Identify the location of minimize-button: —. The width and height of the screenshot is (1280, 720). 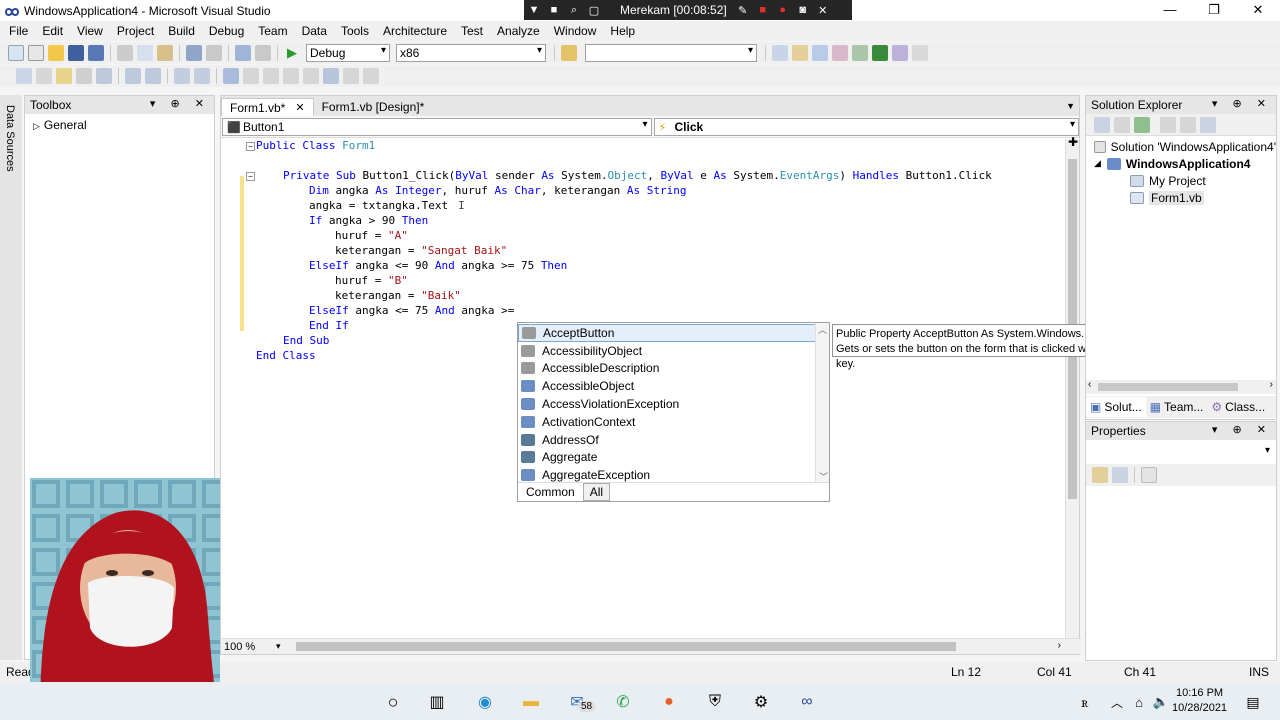
(1170, 10).